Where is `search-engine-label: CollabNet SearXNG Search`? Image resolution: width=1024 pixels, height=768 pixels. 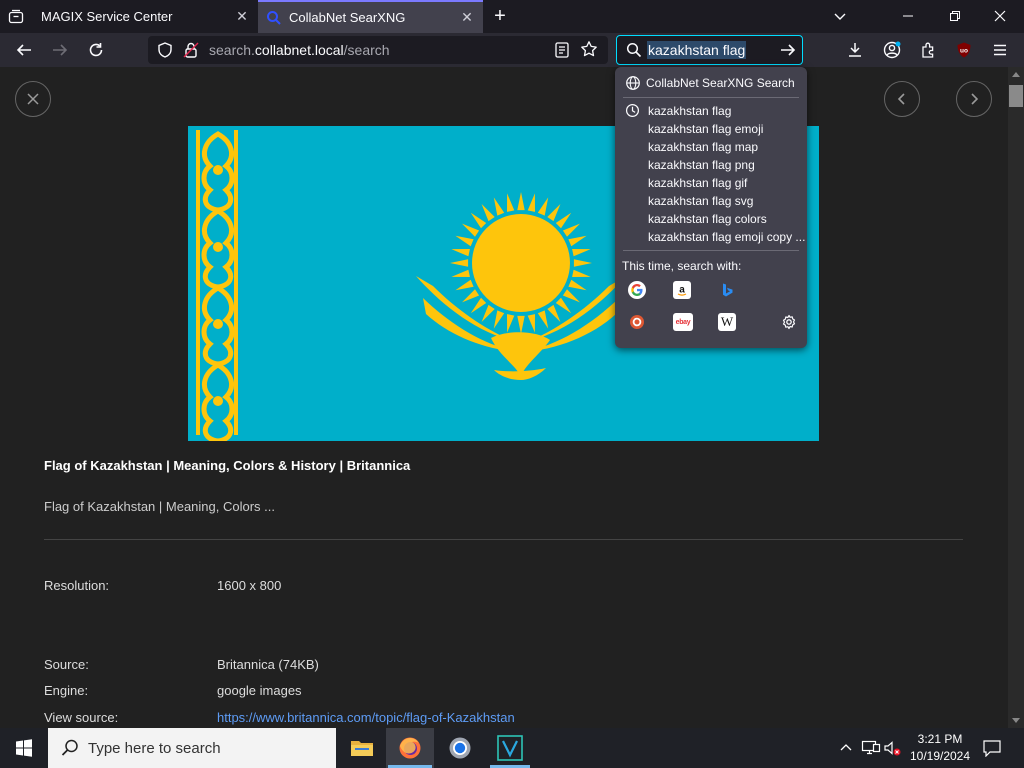 search-engine-label: CollabNet SearXNG Search is located at coordinates (720, 83).